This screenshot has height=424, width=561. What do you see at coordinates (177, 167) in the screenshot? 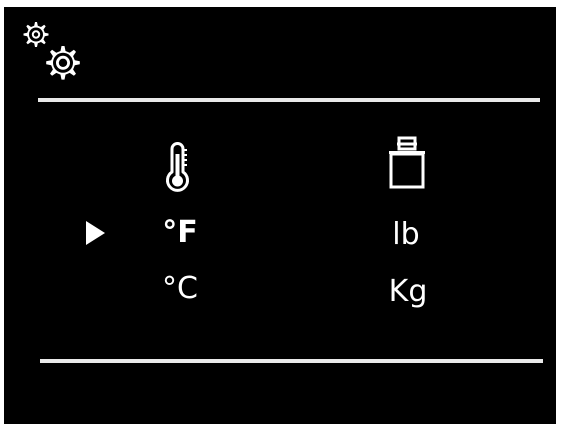
I see `thermometer-icon` at bounding box center [177, 167].